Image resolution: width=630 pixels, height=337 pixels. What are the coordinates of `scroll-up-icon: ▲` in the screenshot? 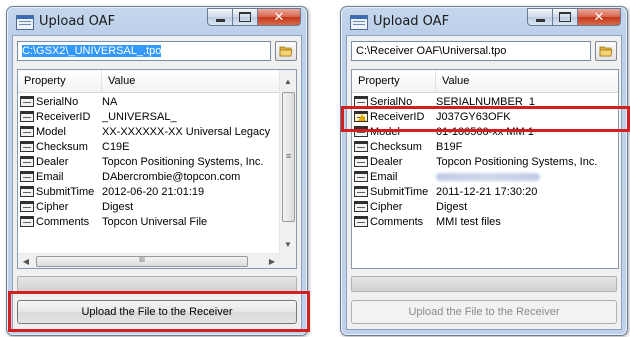 It's located at (288, 81).